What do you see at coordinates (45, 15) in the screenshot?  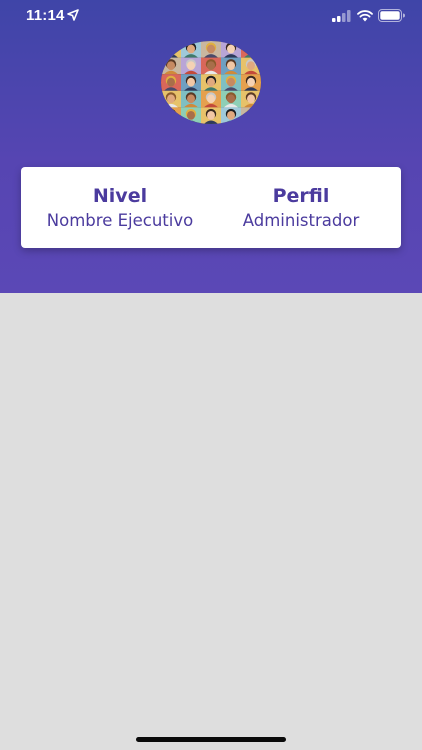 I see `status-time: 11:14` at bounding box center [45, 15].